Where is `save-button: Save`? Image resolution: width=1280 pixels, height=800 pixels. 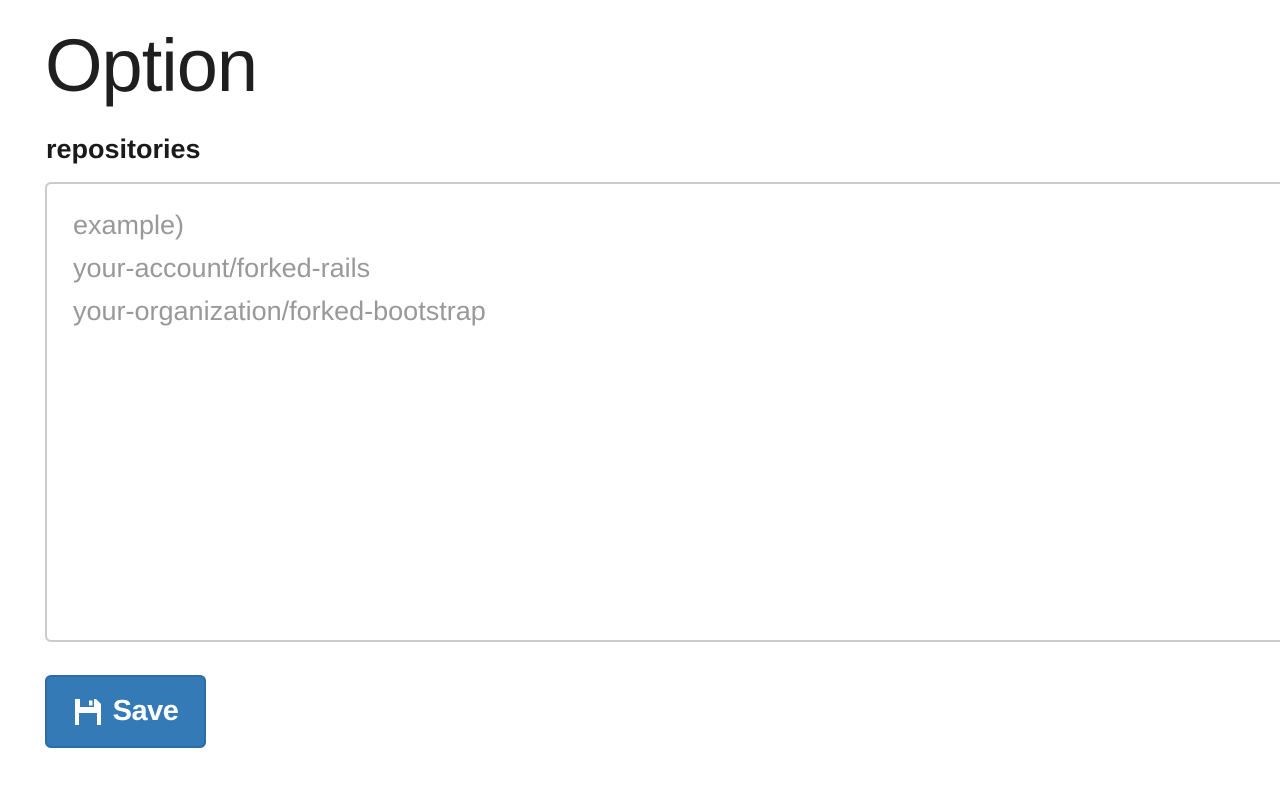 save-button: Save is located at coordinates (125, 711).